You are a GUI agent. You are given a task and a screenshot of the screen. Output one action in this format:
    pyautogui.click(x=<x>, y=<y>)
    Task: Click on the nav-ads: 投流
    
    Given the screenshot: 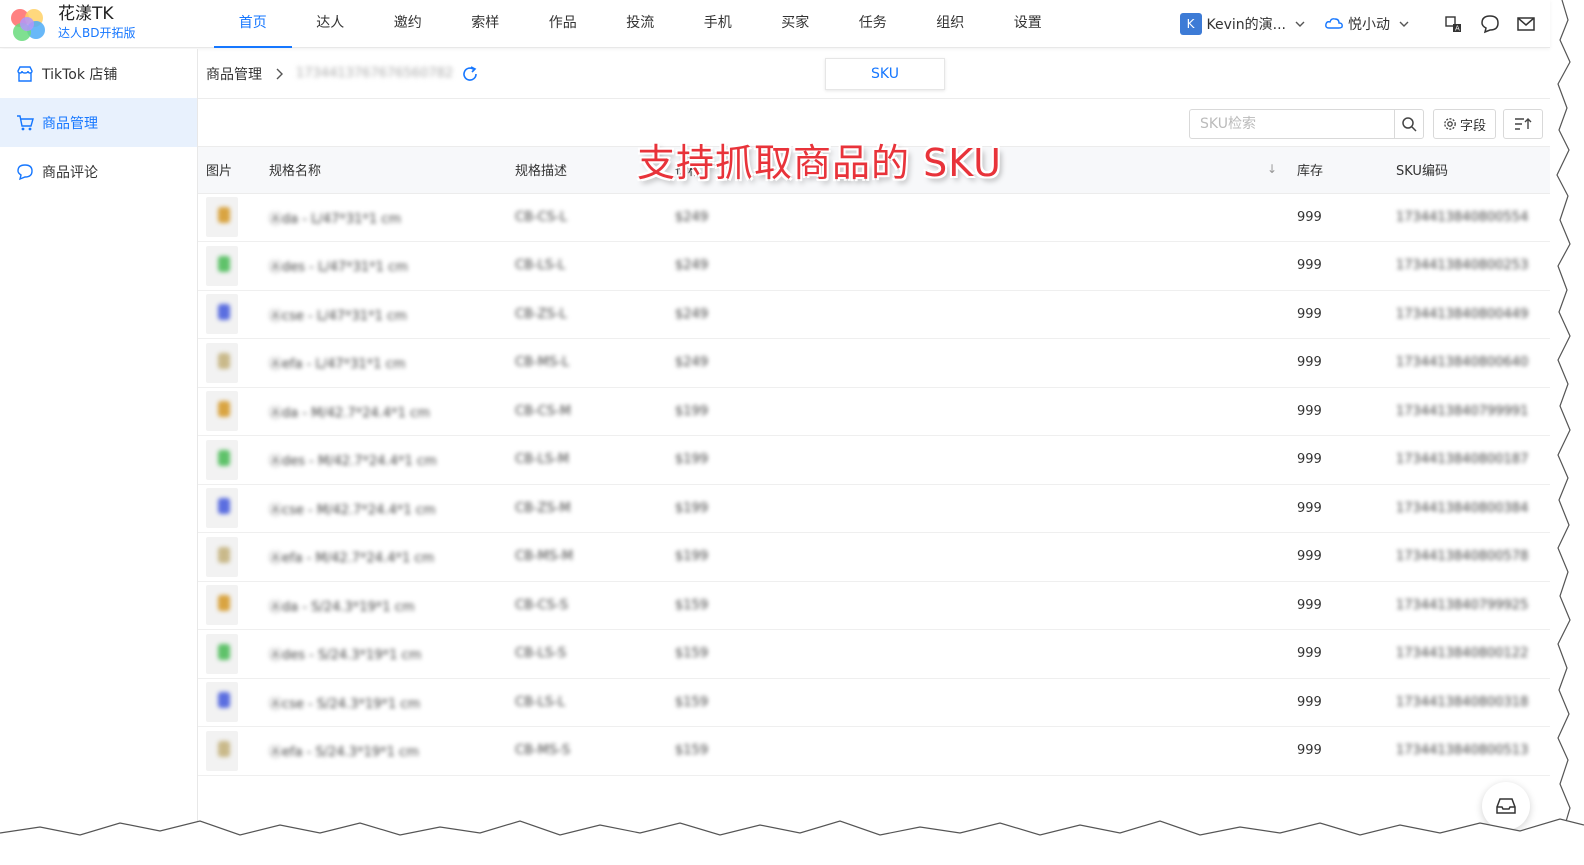 What is the action you would take?
    pyautogui.click(x=641, y=24)
    